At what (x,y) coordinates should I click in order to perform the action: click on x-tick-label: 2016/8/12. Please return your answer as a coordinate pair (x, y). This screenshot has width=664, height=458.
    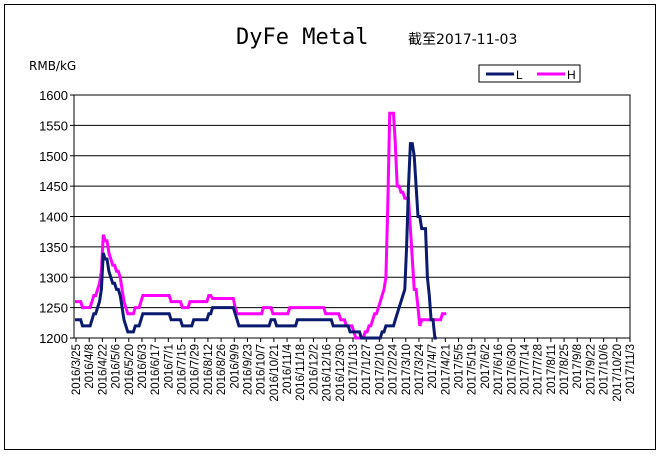
    Looking at the image, I should click on (209, 369).